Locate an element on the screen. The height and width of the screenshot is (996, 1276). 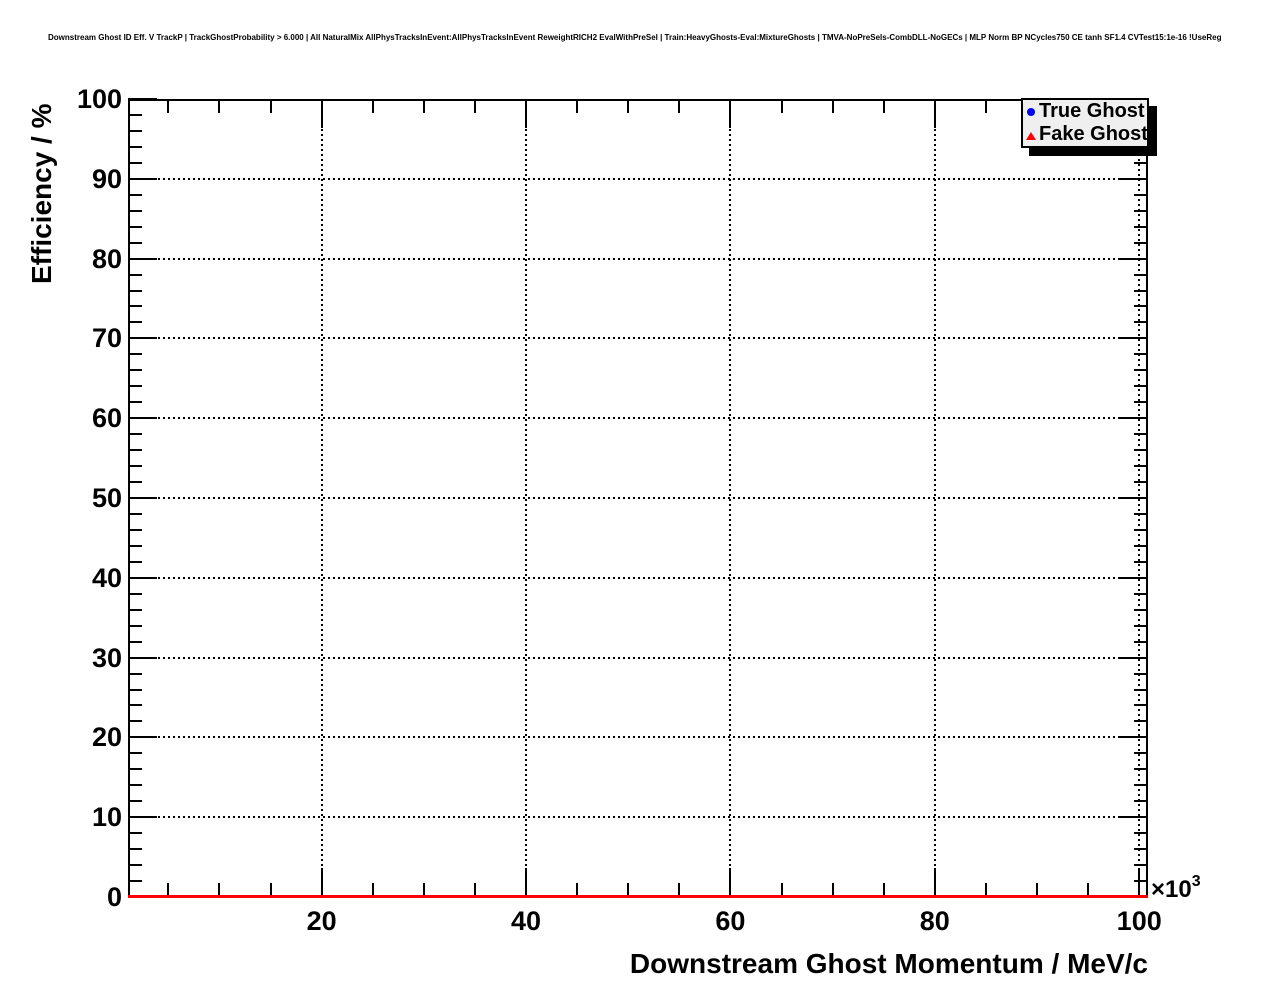
multiplier-exponent: 3 is located at coordinates (1196, 881).